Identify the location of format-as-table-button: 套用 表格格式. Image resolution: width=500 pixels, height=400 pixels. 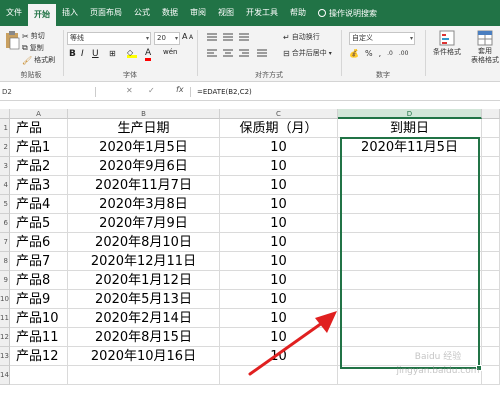
(485, 47).